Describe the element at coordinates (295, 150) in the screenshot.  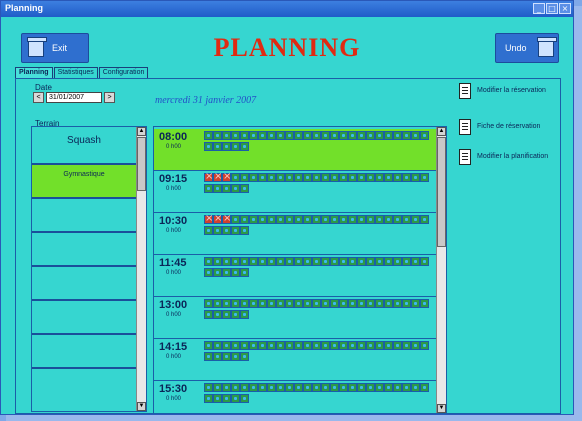
I see `schedule-row: 08:00 0 h00` at that location.